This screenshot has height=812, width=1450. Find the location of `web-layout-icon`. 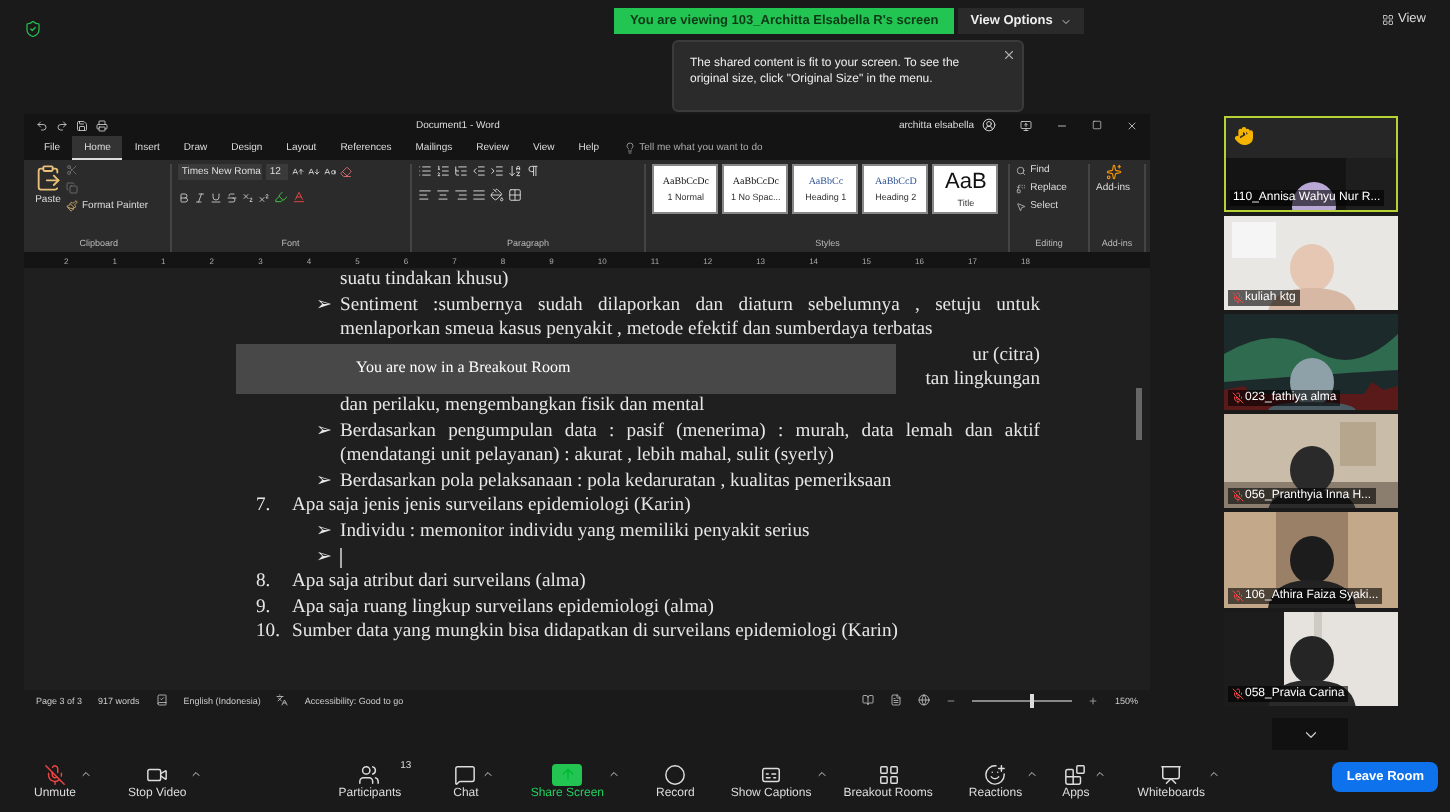

web-layout-icon is located at coordinates (924, 700).